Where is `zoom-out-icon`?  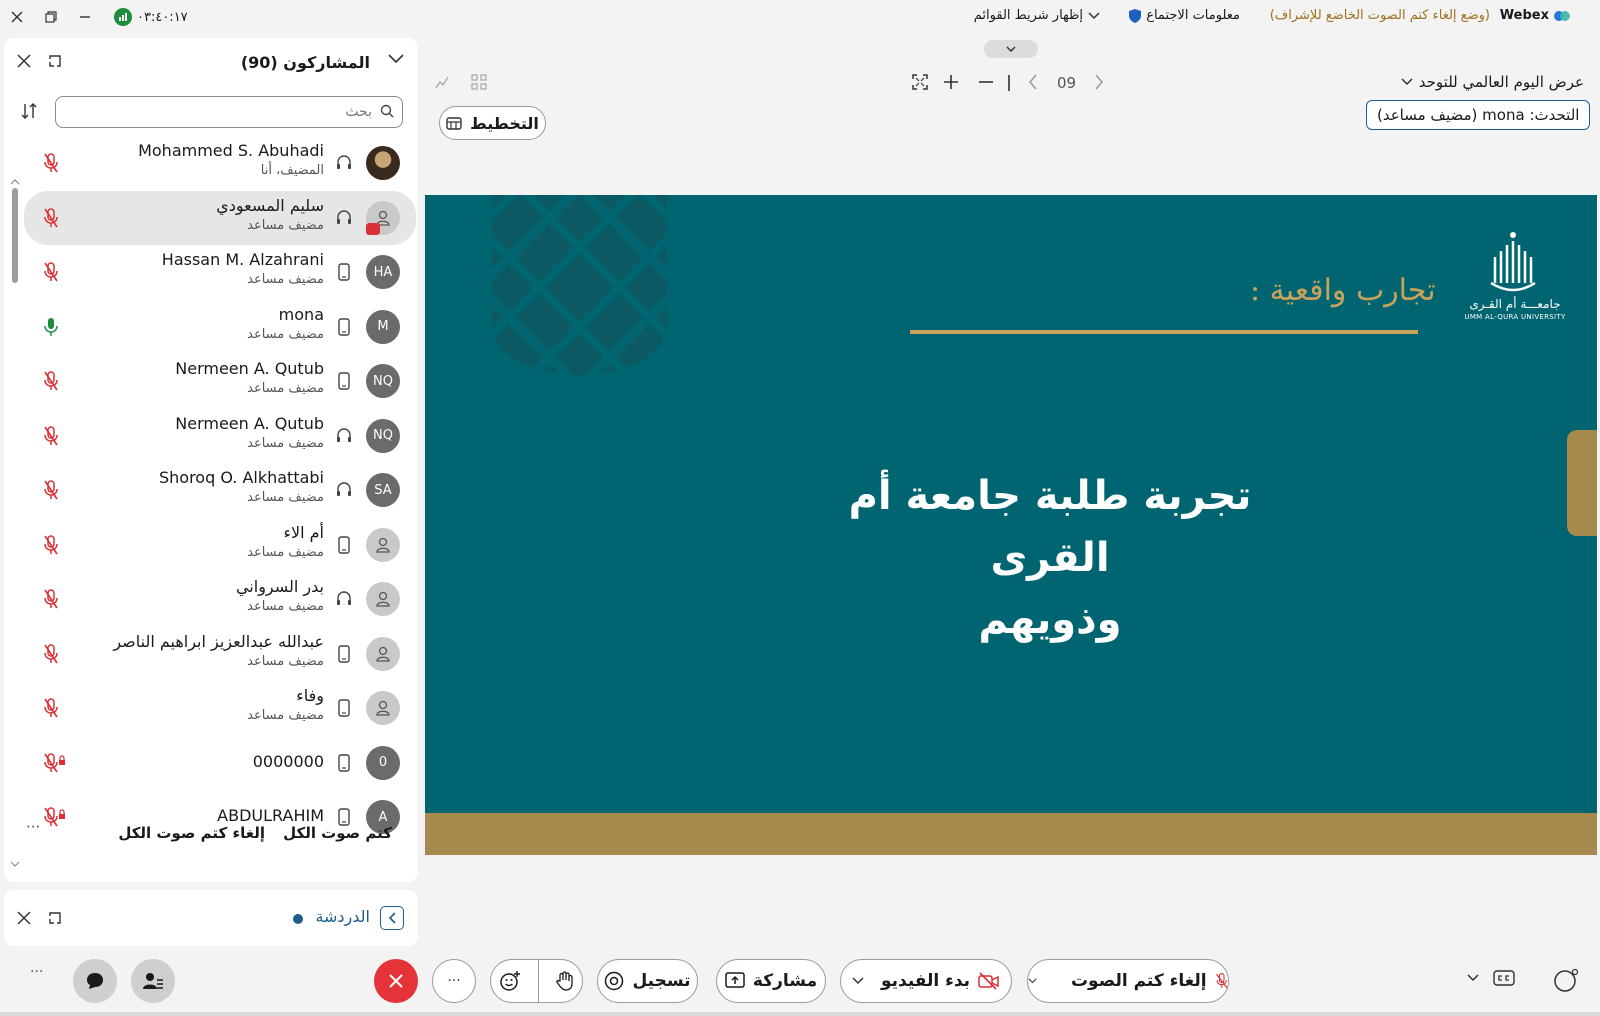 zoom-out-icon is located at coordinates (986, 82).